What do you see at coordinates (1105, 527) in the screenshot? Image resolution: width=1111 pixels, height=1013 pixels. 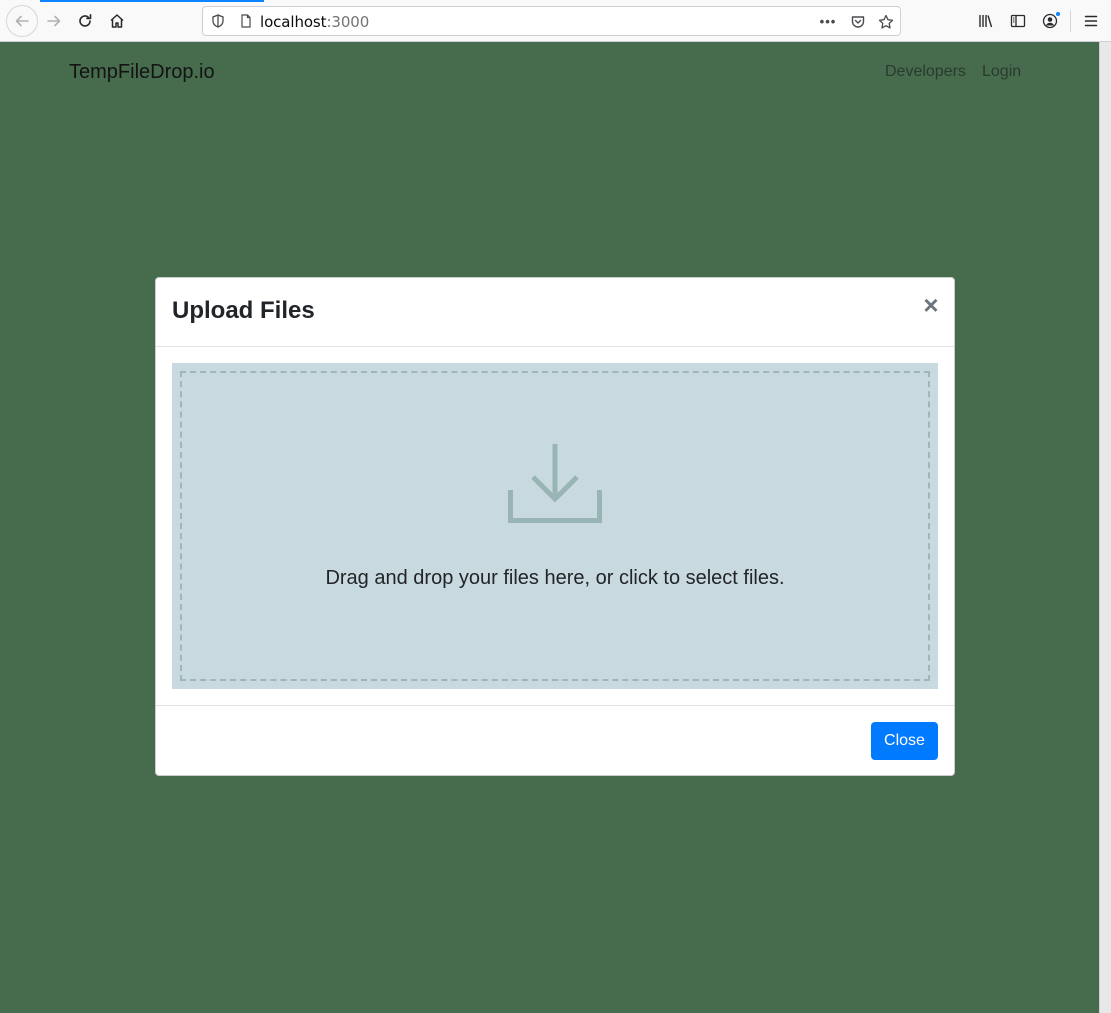 I see `page-scrollbar` at bounding box center [1105, 527].